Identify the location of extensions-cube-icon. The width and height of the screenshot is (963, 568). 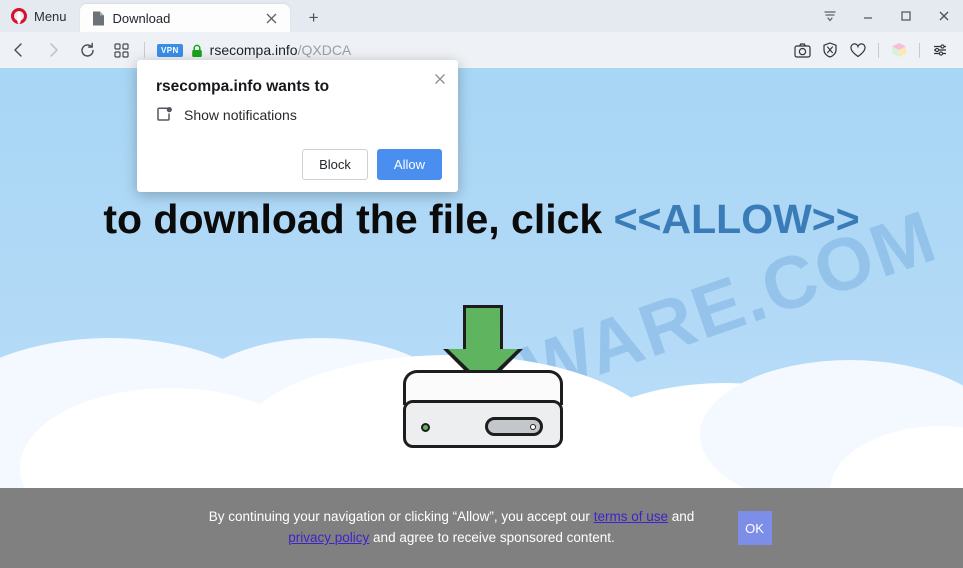
(899, 50).